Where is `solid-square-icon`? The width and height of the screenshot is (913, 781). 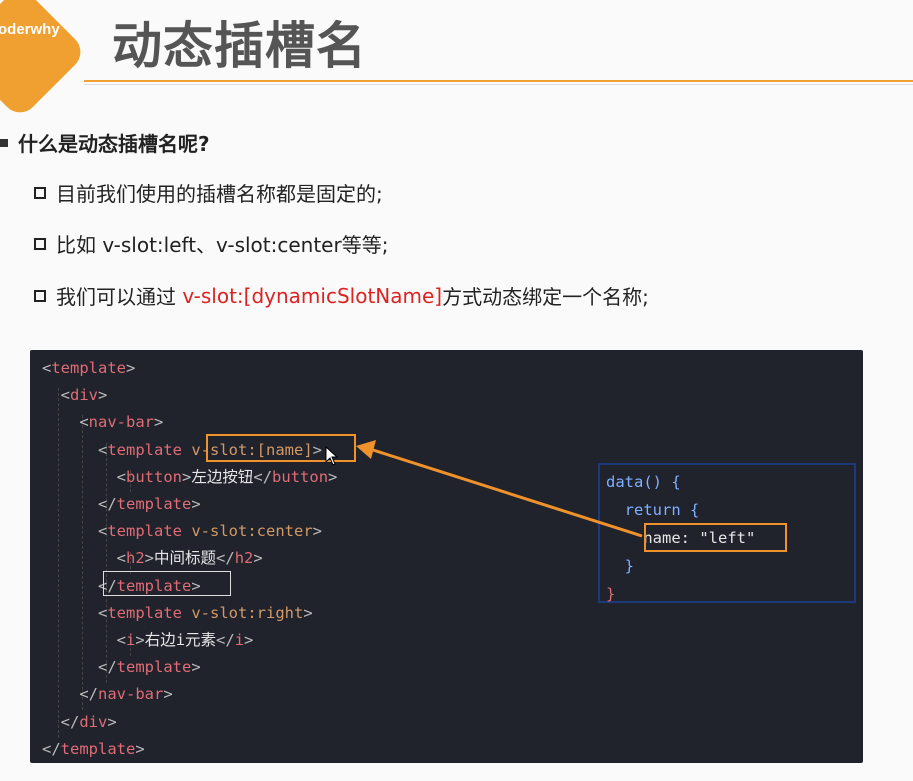 solid-square-icon is located at coordinates (4, 142).